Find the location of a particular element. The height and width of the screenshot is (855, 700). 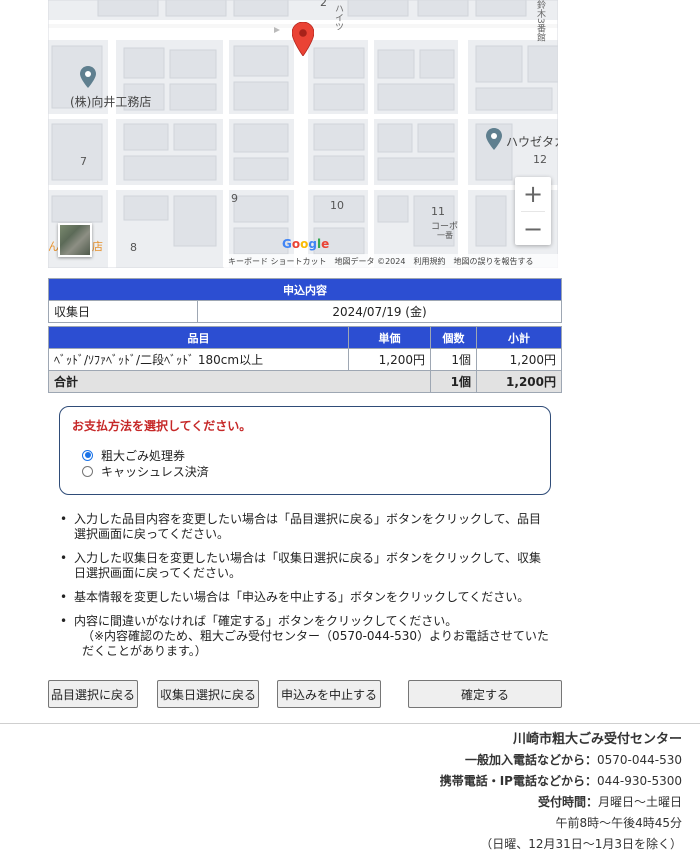

zoom-control: + − is located at coordinates (533, 211).